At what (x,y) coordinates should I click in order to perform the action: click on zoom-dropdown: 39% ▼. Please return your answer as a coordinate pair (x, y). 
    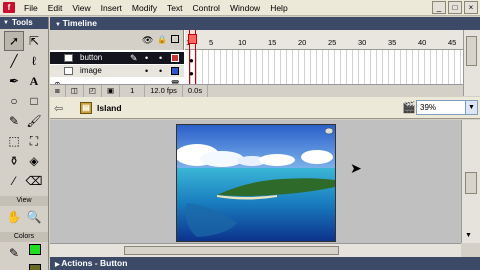
    Looking at the image, I should click on (447, 107).